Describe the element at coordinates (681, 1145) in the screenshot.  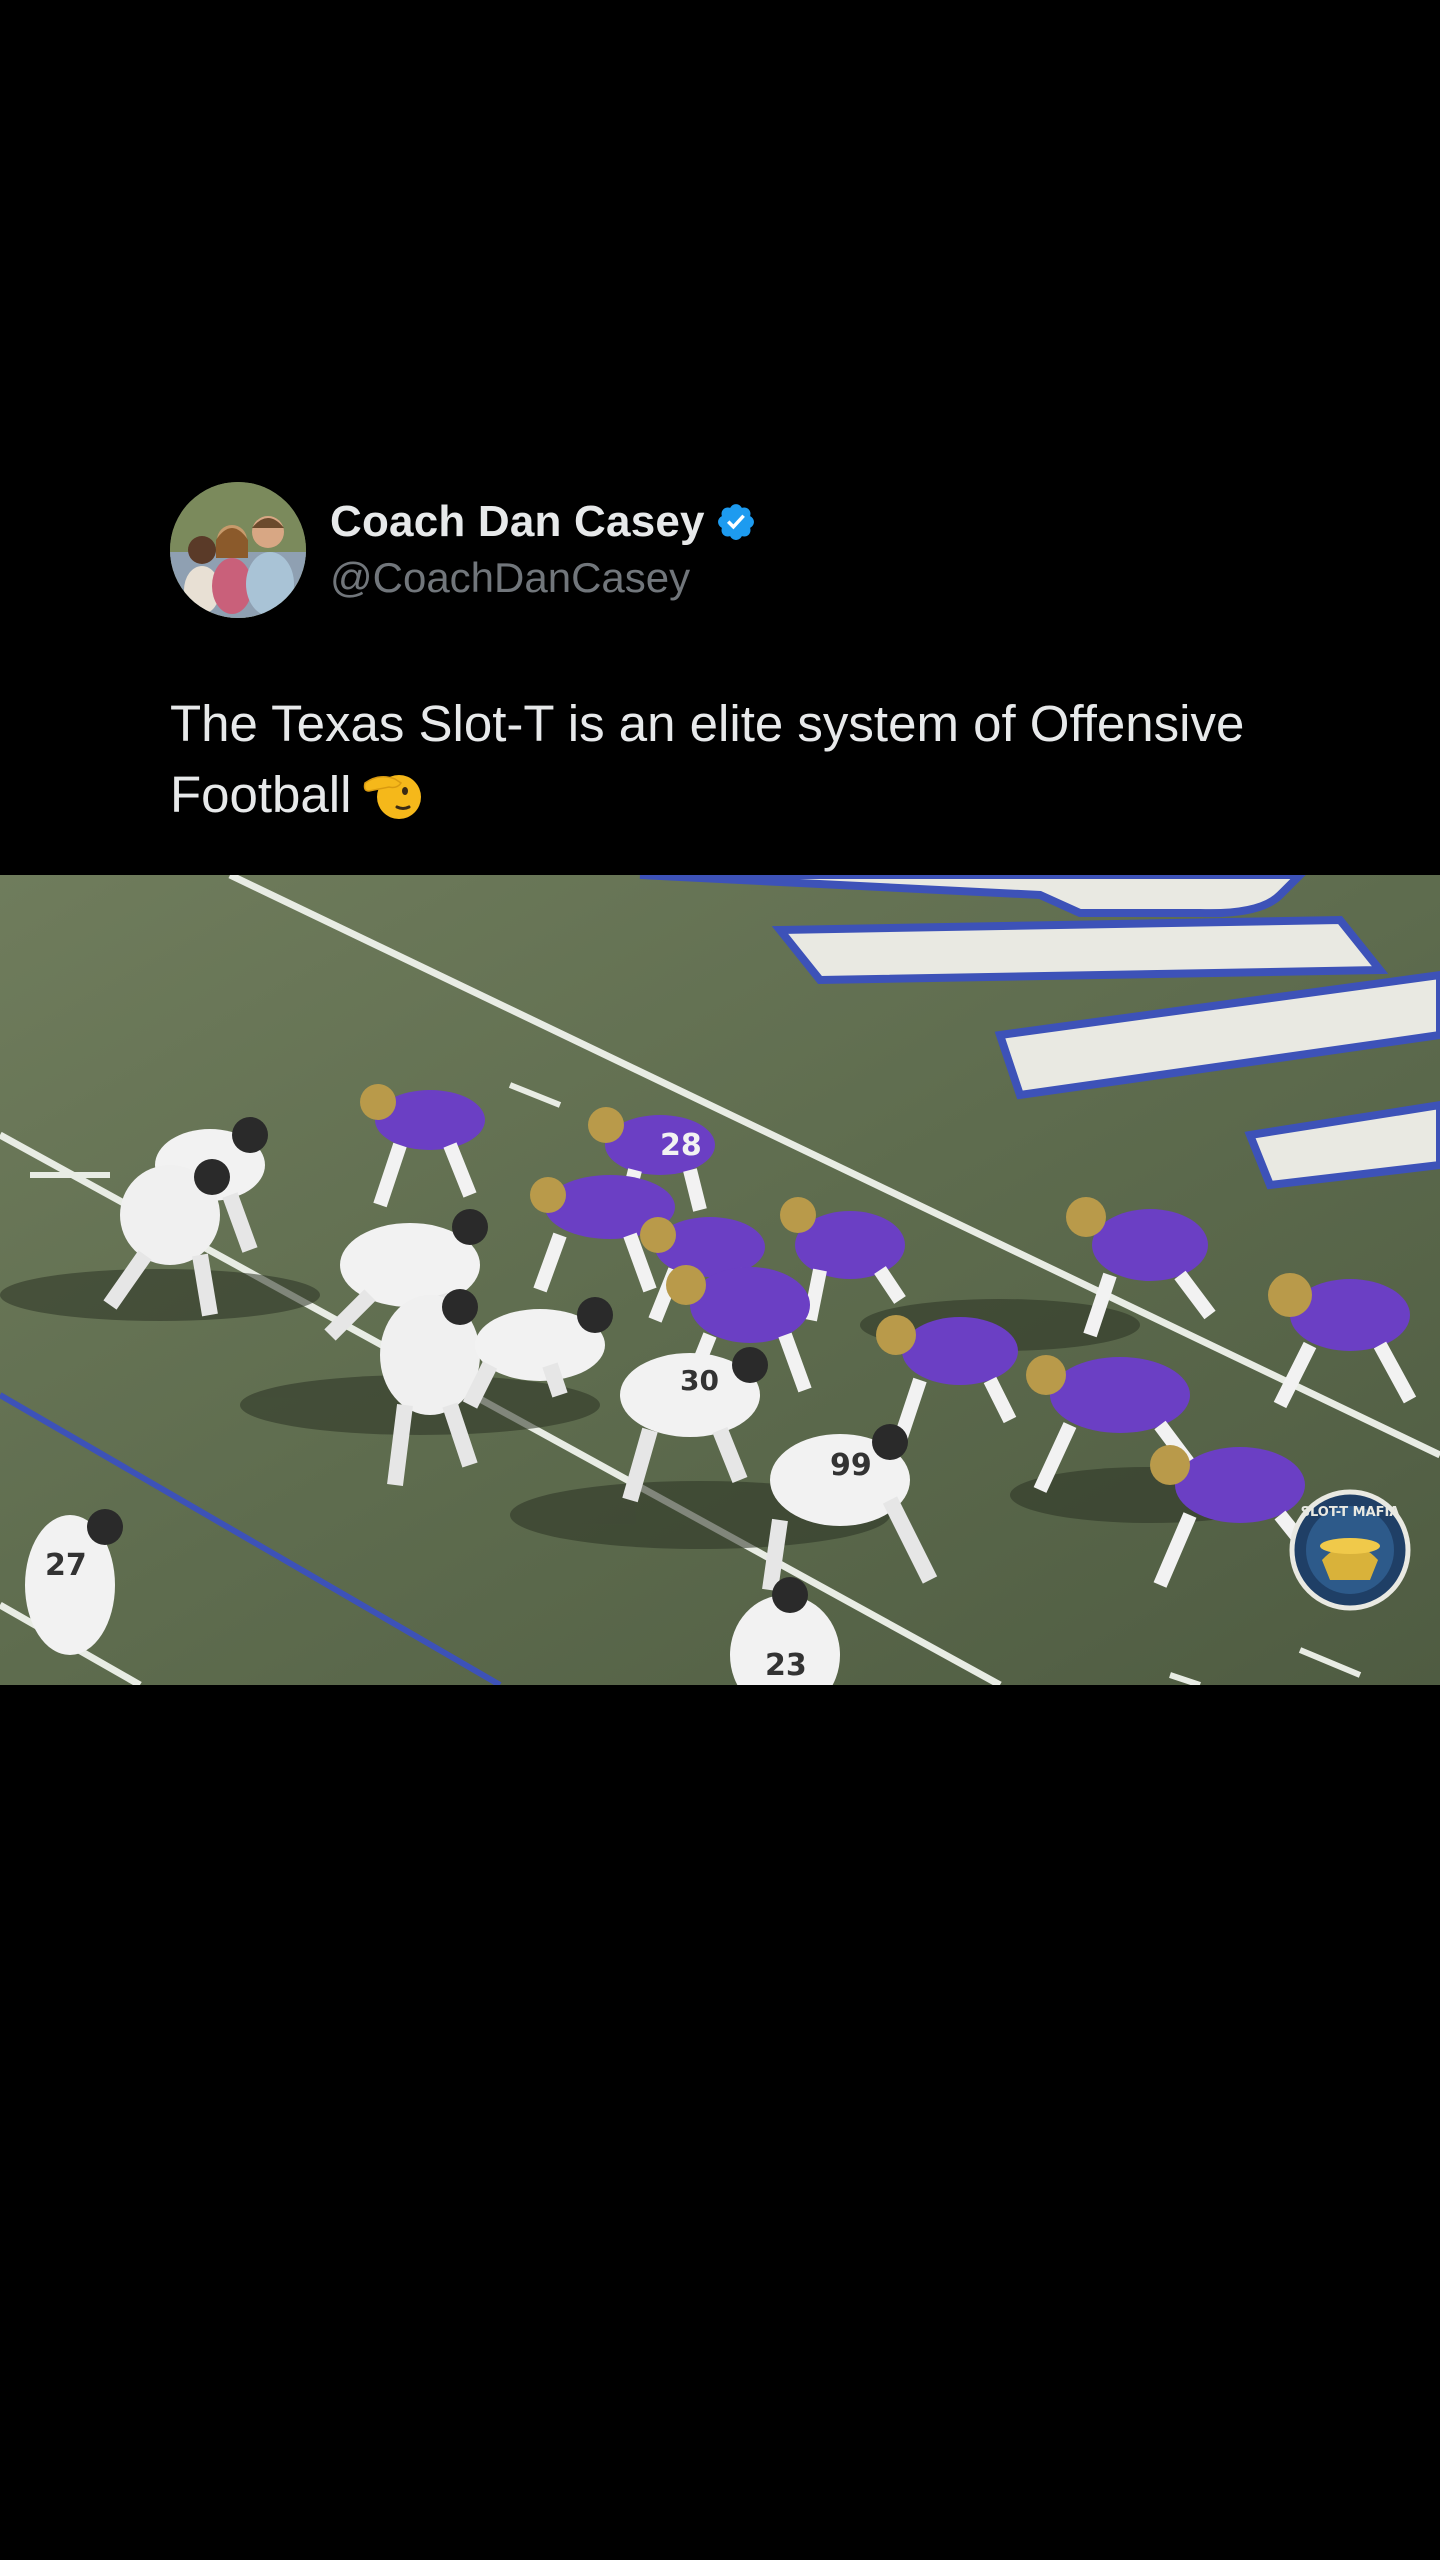
I see `jersey-number-28: 28` at that location.